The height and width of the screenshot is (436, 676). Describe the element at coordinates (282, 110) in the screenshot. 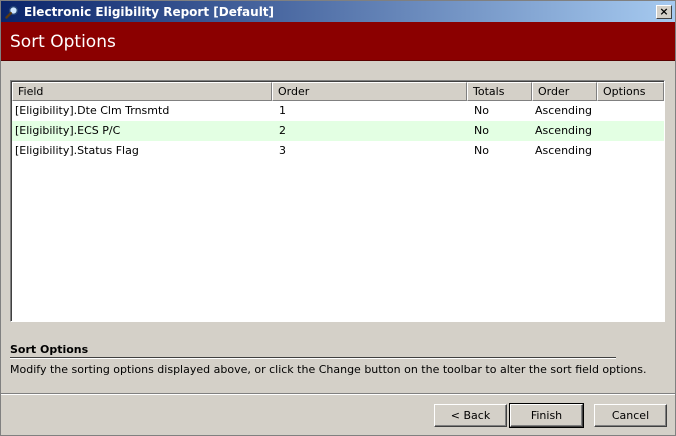

I see `cell-order: 1` at that location.